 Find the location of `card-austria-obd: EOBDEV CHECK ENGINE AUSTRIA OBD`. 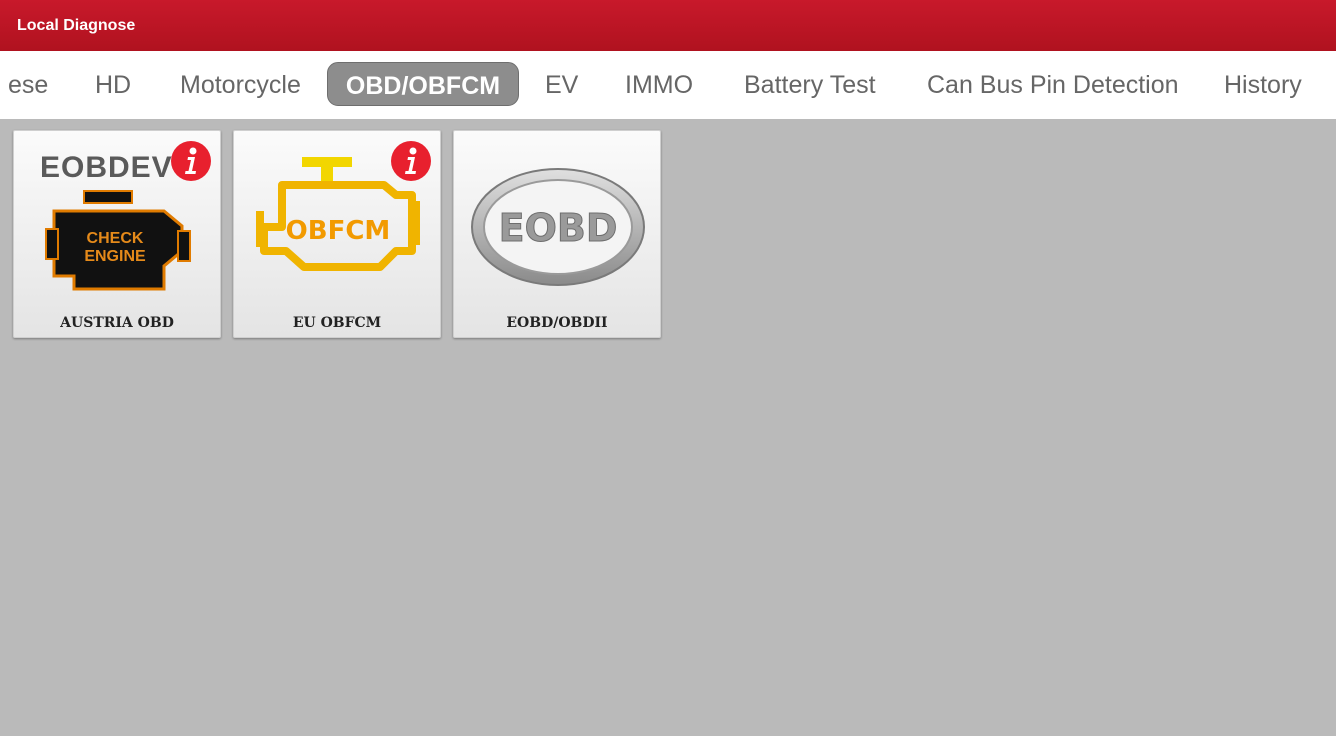

card-austria-obd: EOBDEV CHECK ENGINE AUSTRIA OBD is located at coordinates (117, 234).